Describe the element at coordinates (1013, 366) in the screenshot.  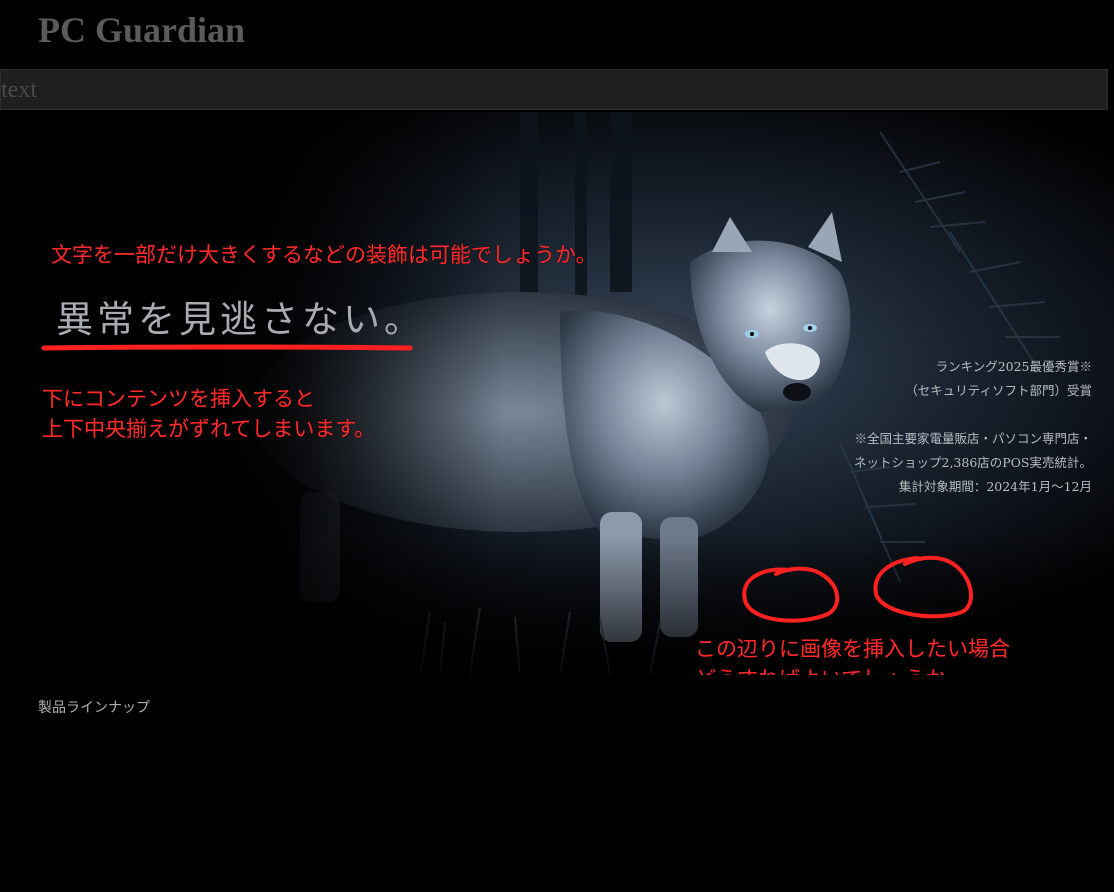
I see `award-line: ランキング2025最優秀賞※` at that location.